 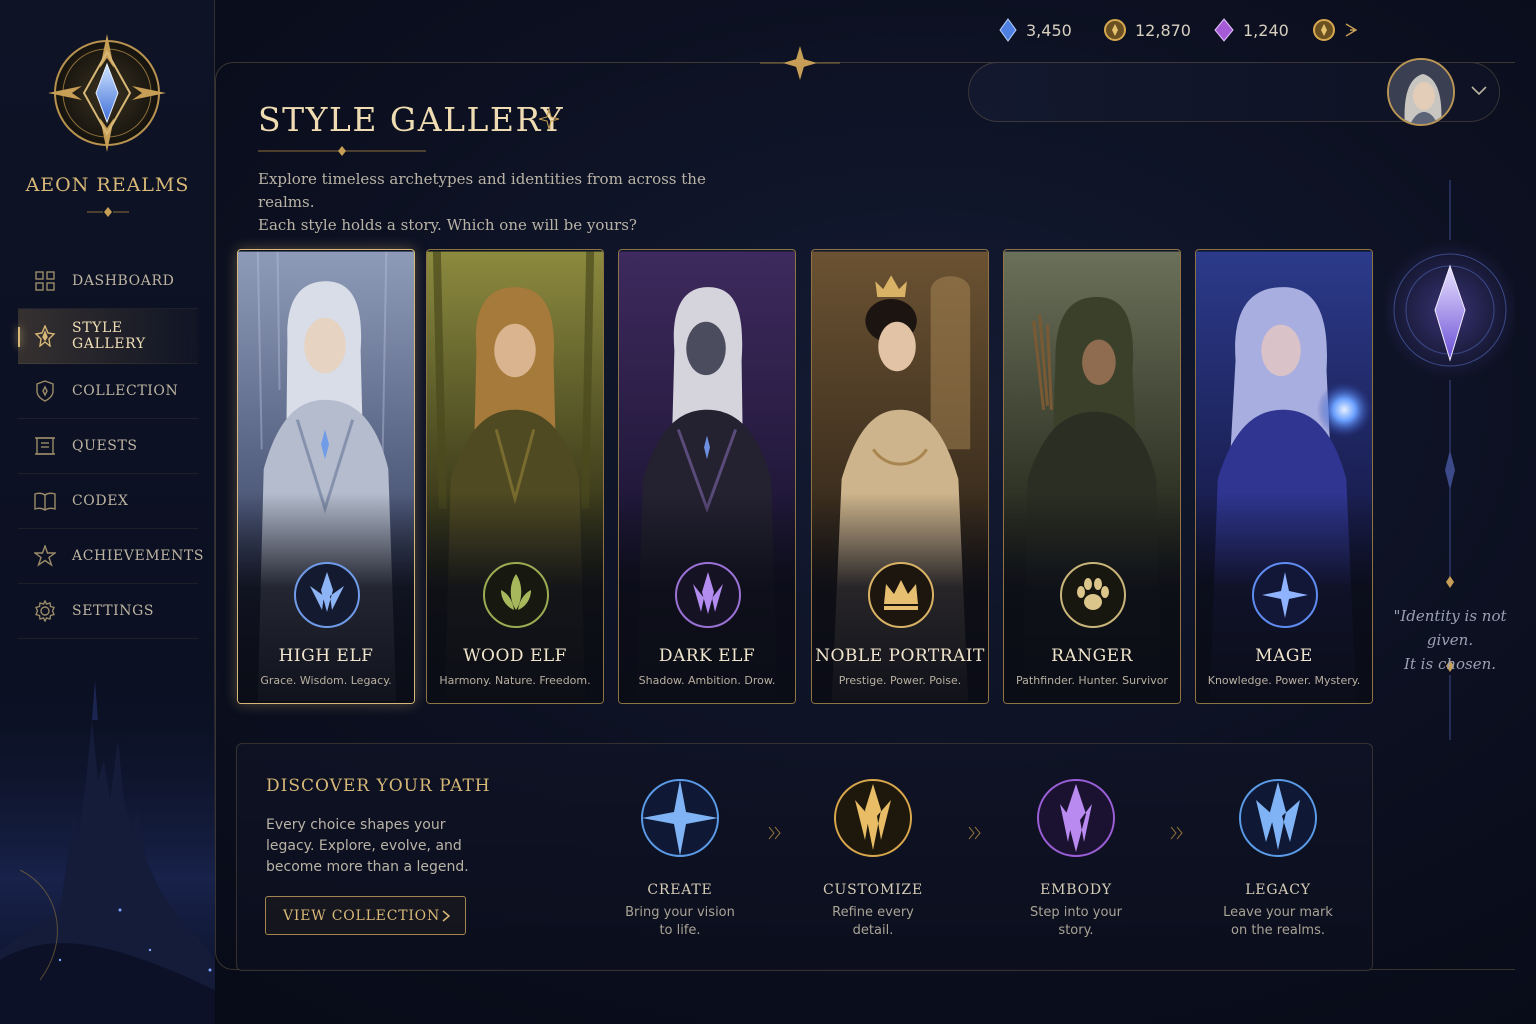 What do you see at coordinates (680, 818) in the screenshot?
I see `create-star-emblem-icon` at bounding box center [680, 818].